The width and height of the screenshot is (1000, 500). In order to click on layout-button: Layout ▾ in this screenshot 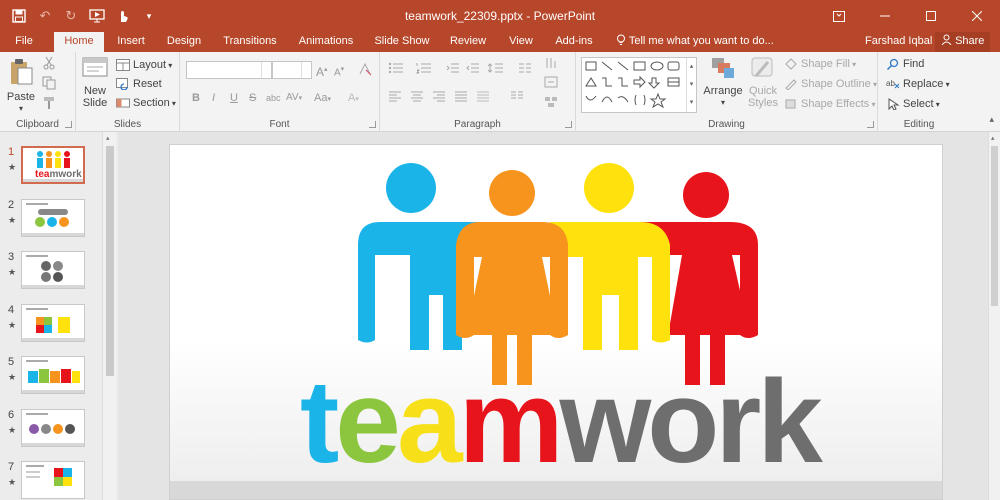, I will do `click(144, 65)`.